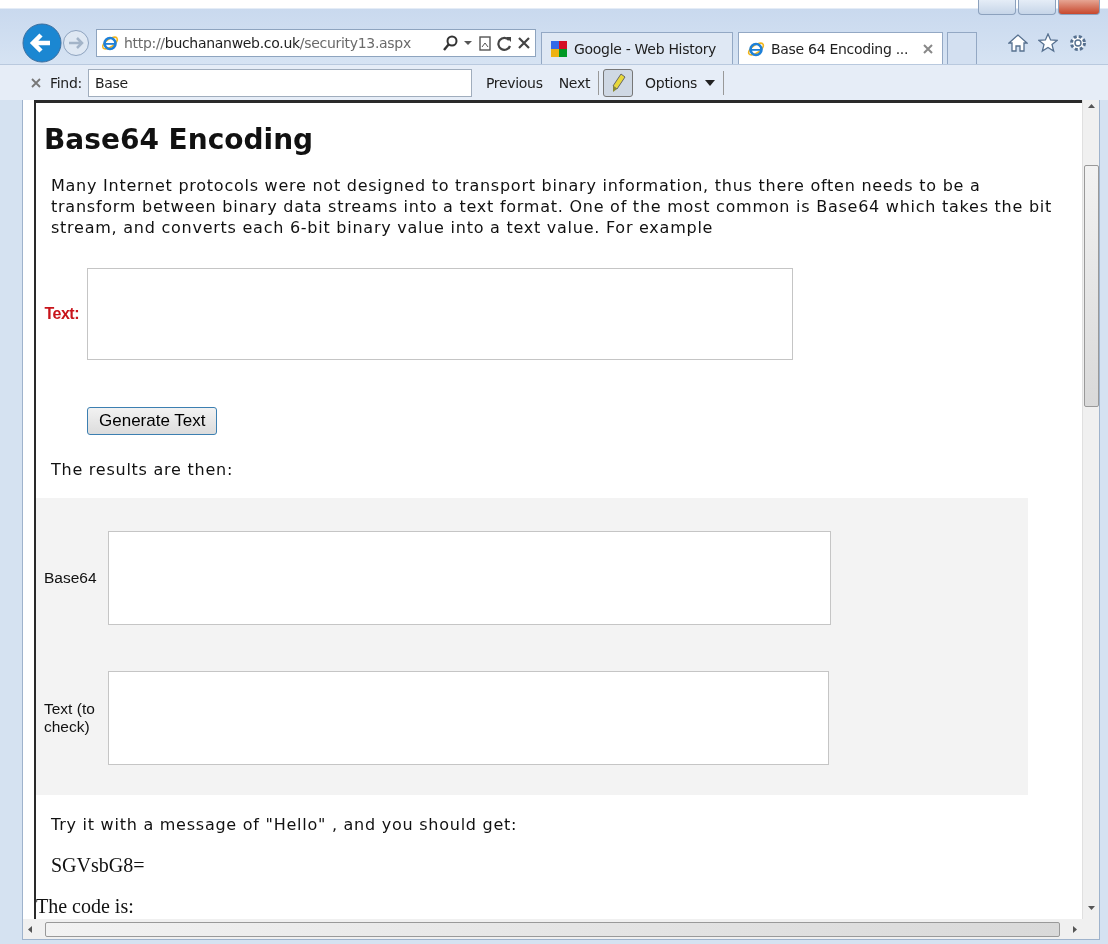  I want to click on results-text: The results are then:, so click(143, 469).